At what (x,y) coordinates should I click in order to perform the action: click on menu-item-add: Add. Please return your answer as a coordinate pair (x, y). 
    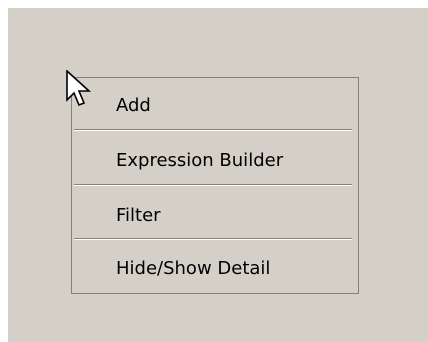
    Looking at the image, I should click on (215, 105).